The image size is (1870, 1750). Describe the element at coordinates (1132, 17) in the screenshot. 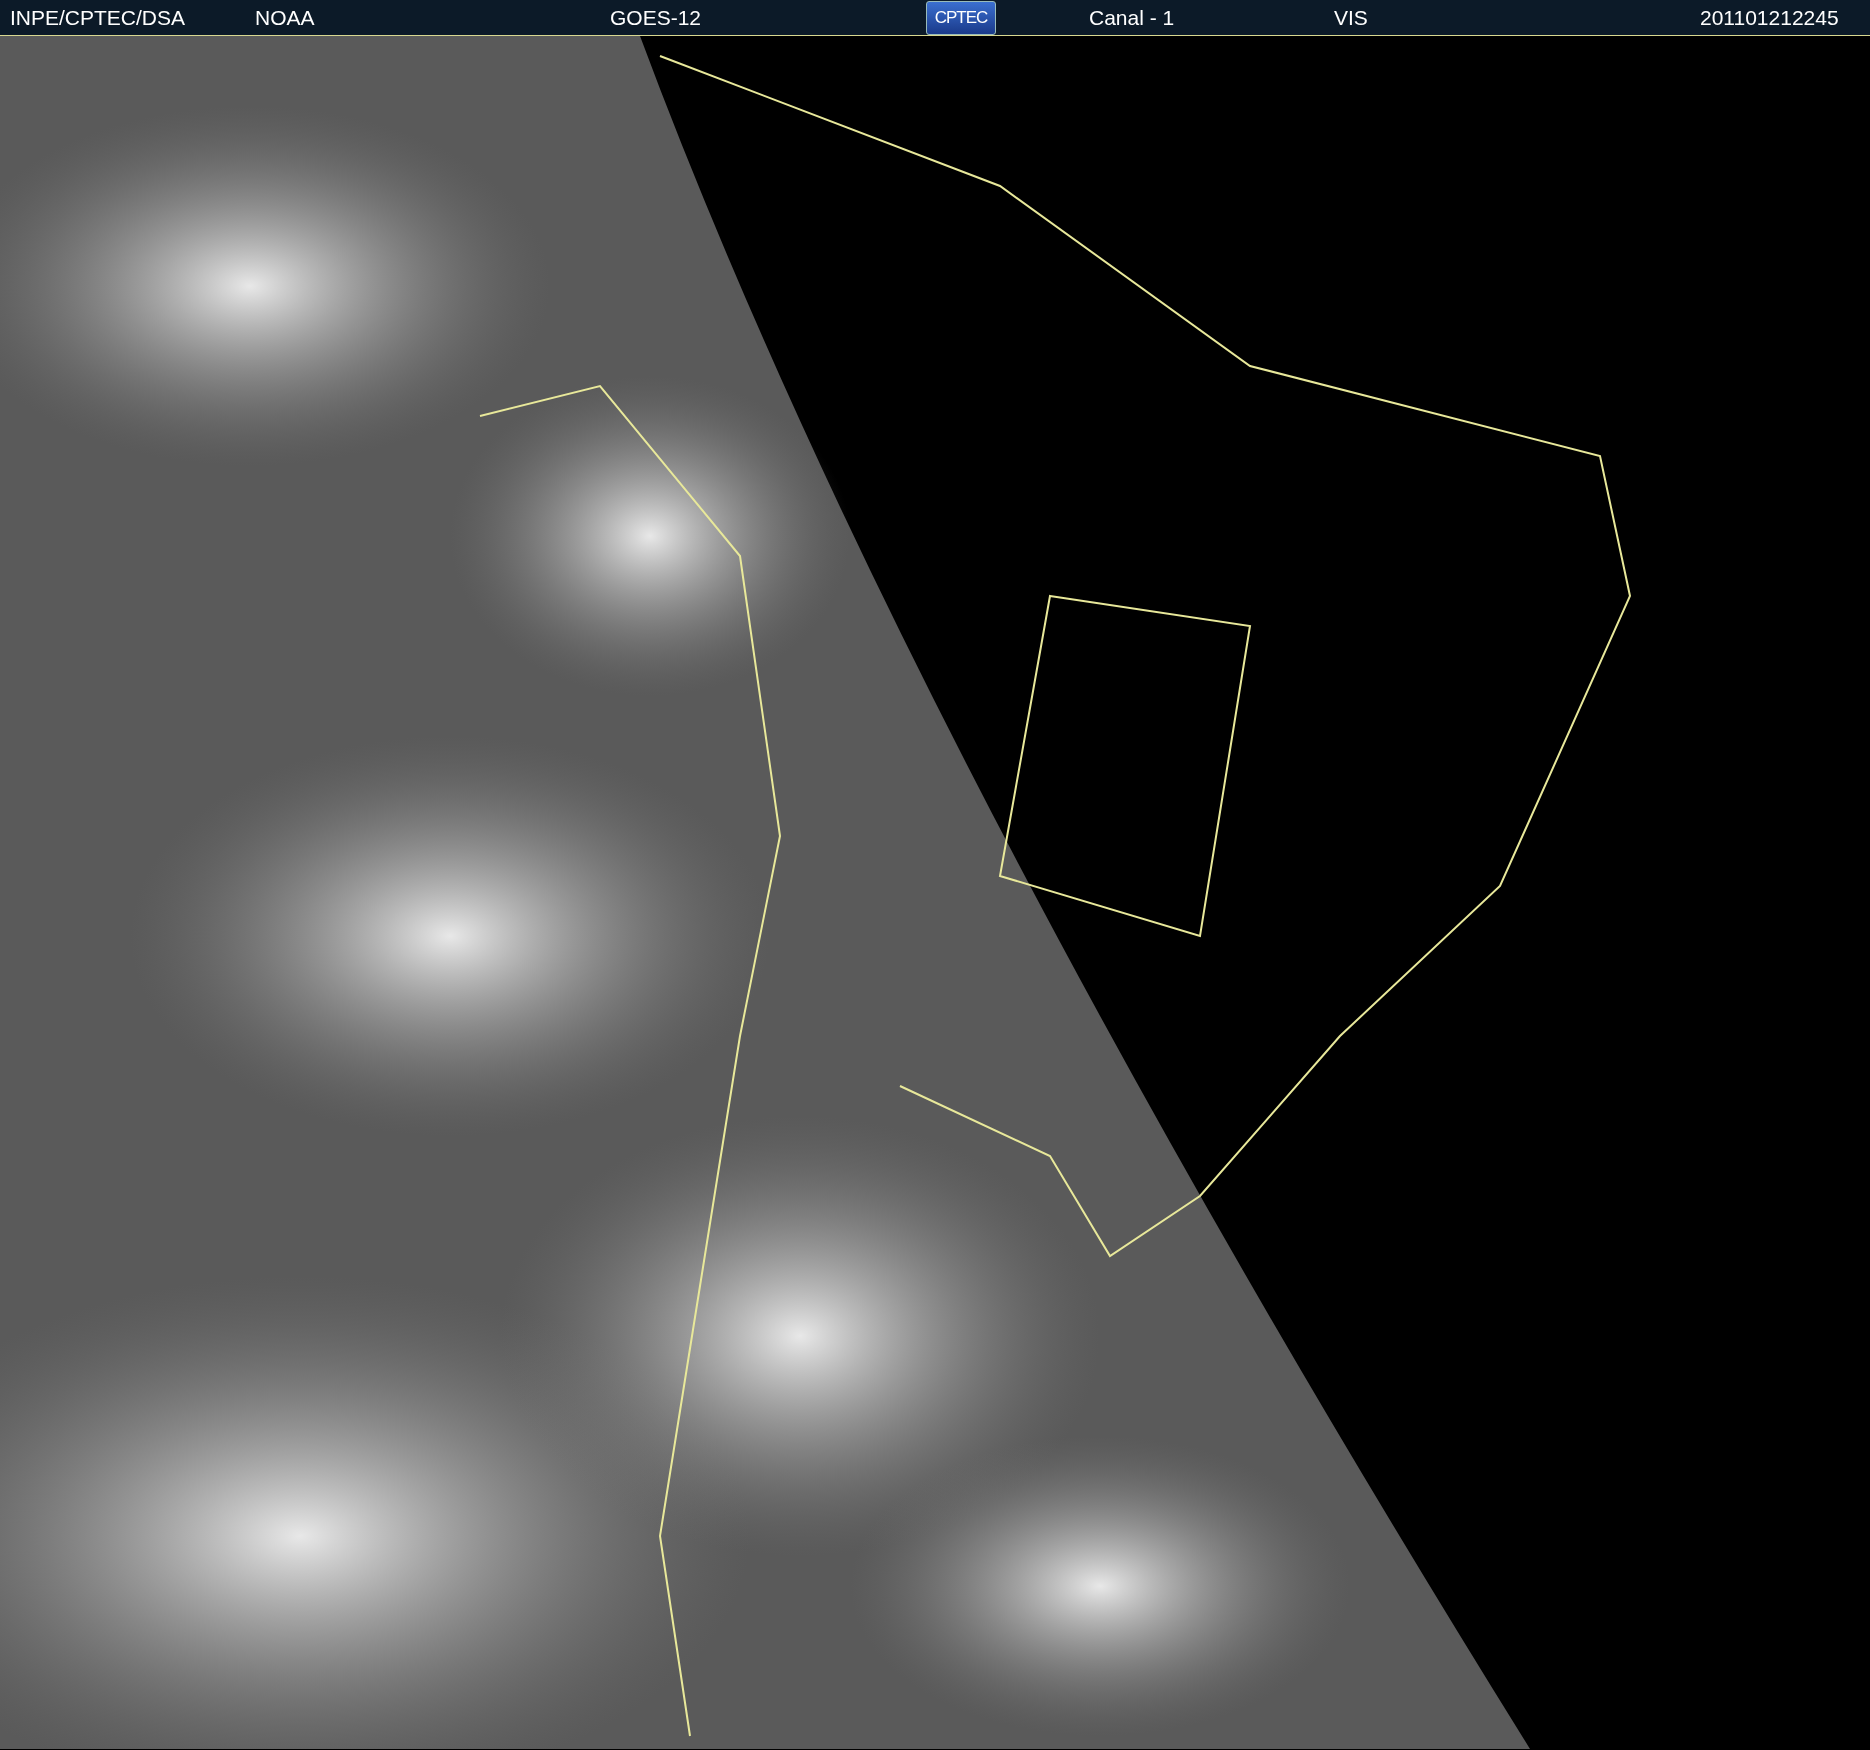

I see `header-label: Canal - 1` at that location.